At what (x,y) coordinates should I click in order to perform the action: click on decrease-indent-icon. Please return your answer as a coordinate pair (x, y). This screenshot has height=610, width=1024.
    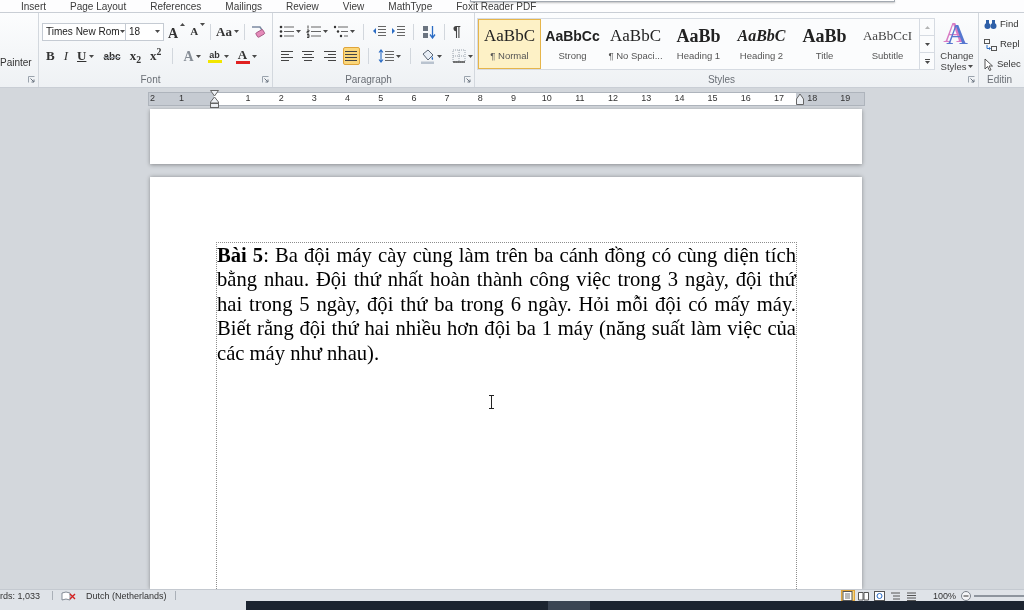
    Looking at the image, I should click on (379, 31).